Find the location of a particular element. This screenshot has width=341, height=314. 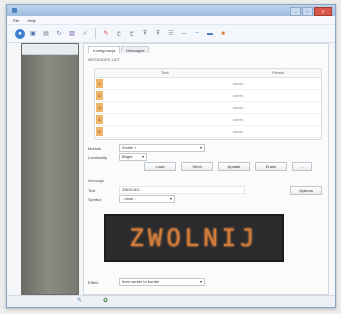

minimize-button: – is located at coordinates (295, 11).